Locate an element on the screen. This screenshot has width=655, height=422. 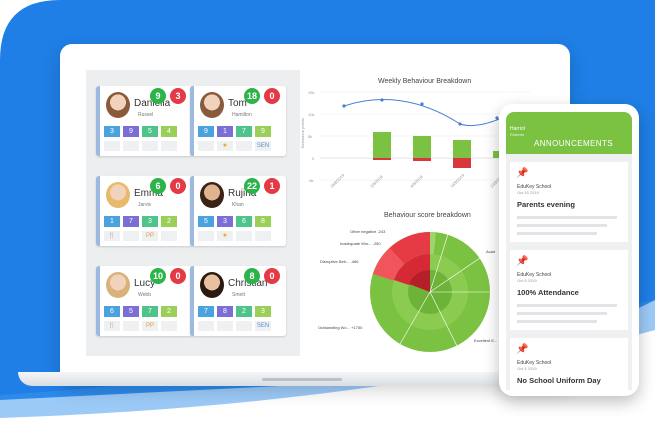
pie-label-other-negative: Other negative -243 is located at coordinates (368, 231).